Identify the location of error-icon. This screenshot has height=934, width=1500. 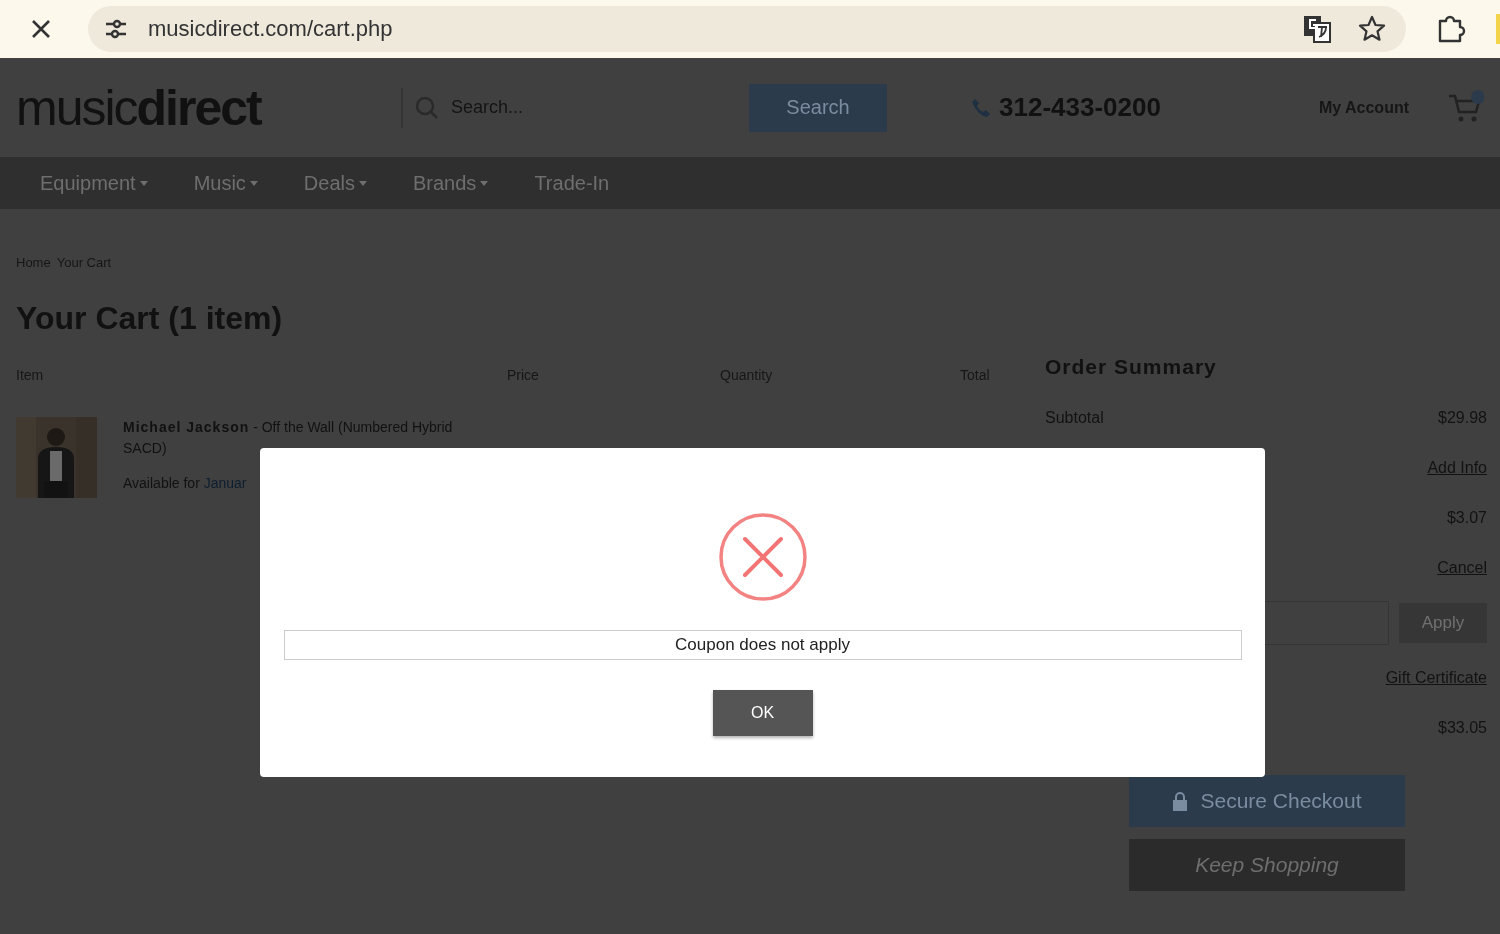
(762, 557).